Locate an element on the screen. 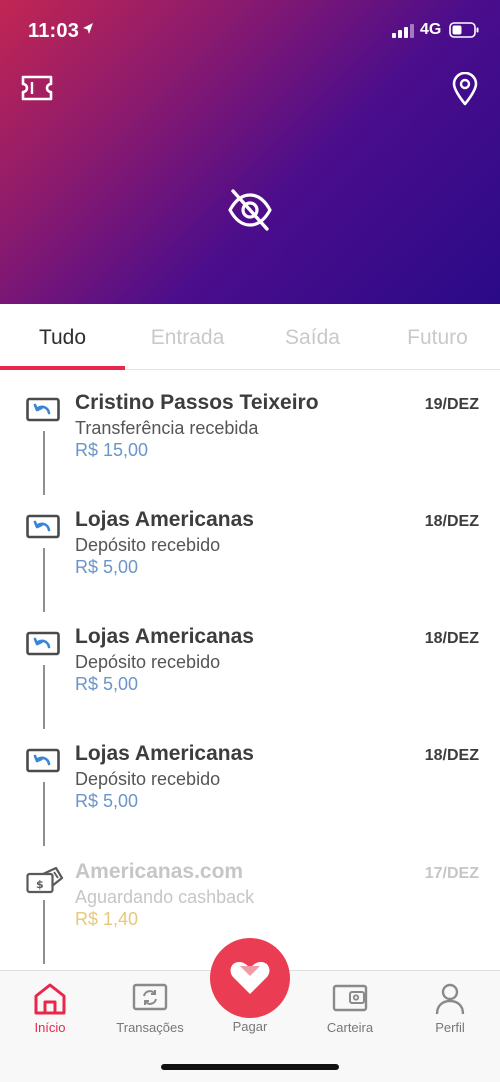 The image size is (500, 1082). transaction-name: Cristino Passos Teixeiro is located at coordinates (197, 402).